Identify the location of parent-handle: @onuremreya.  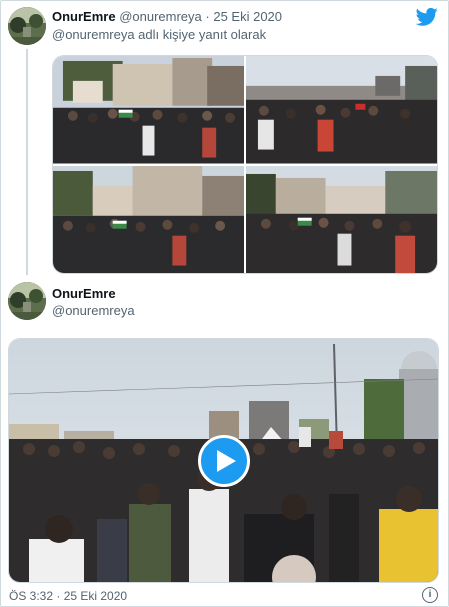
(160, 16).